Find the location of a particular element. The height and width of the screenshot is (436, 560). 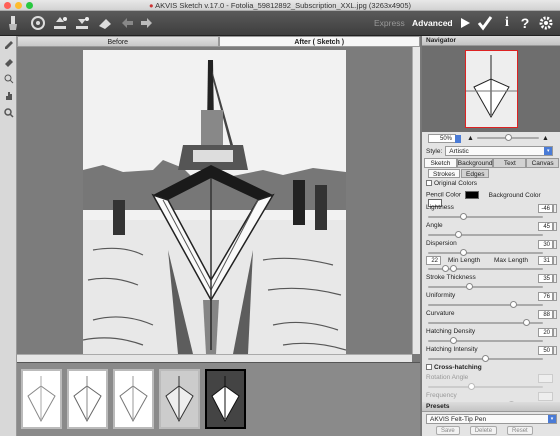

mode-advanced-button: Advanced is located at coordinates (432, 23).